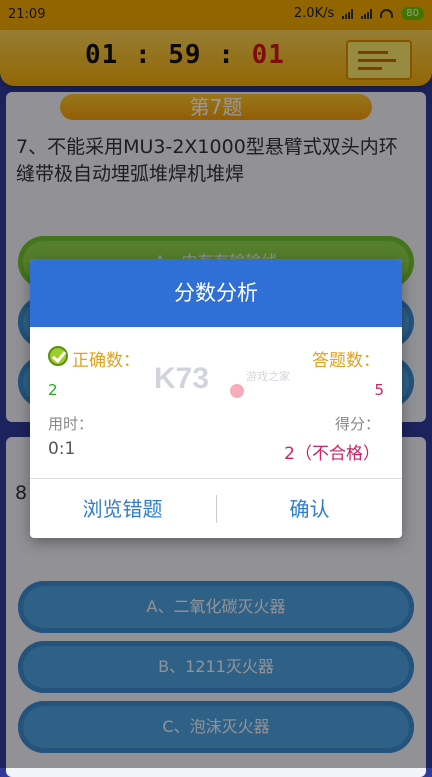 The height and width of the screenshot is (777, 432). I want to click on time-label: 用时：, so click(71, 424).